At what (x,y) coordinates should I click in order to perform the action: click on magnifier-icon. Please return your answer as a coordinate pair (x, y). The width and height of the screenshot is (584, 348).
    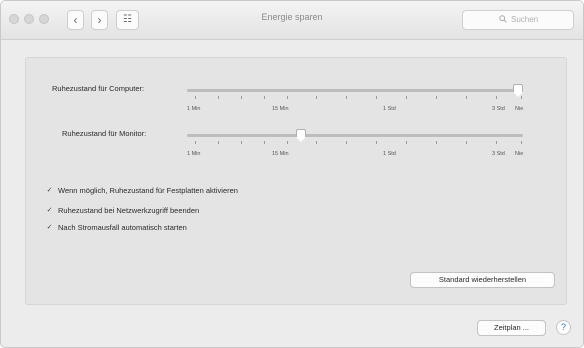
    Looking at the image, I should click on (503, 19).